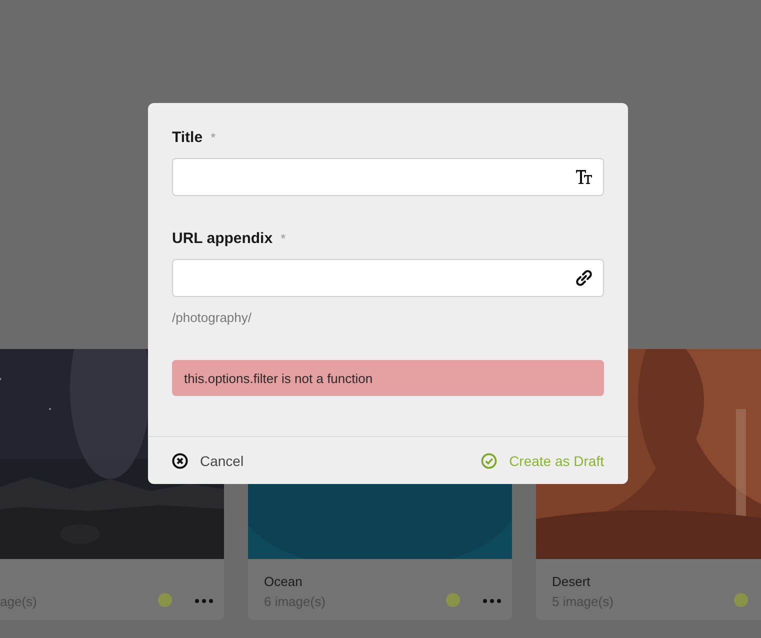  Describe the element at coordinates (584, 278) in the screenshot. I see `link-icon` at that location.